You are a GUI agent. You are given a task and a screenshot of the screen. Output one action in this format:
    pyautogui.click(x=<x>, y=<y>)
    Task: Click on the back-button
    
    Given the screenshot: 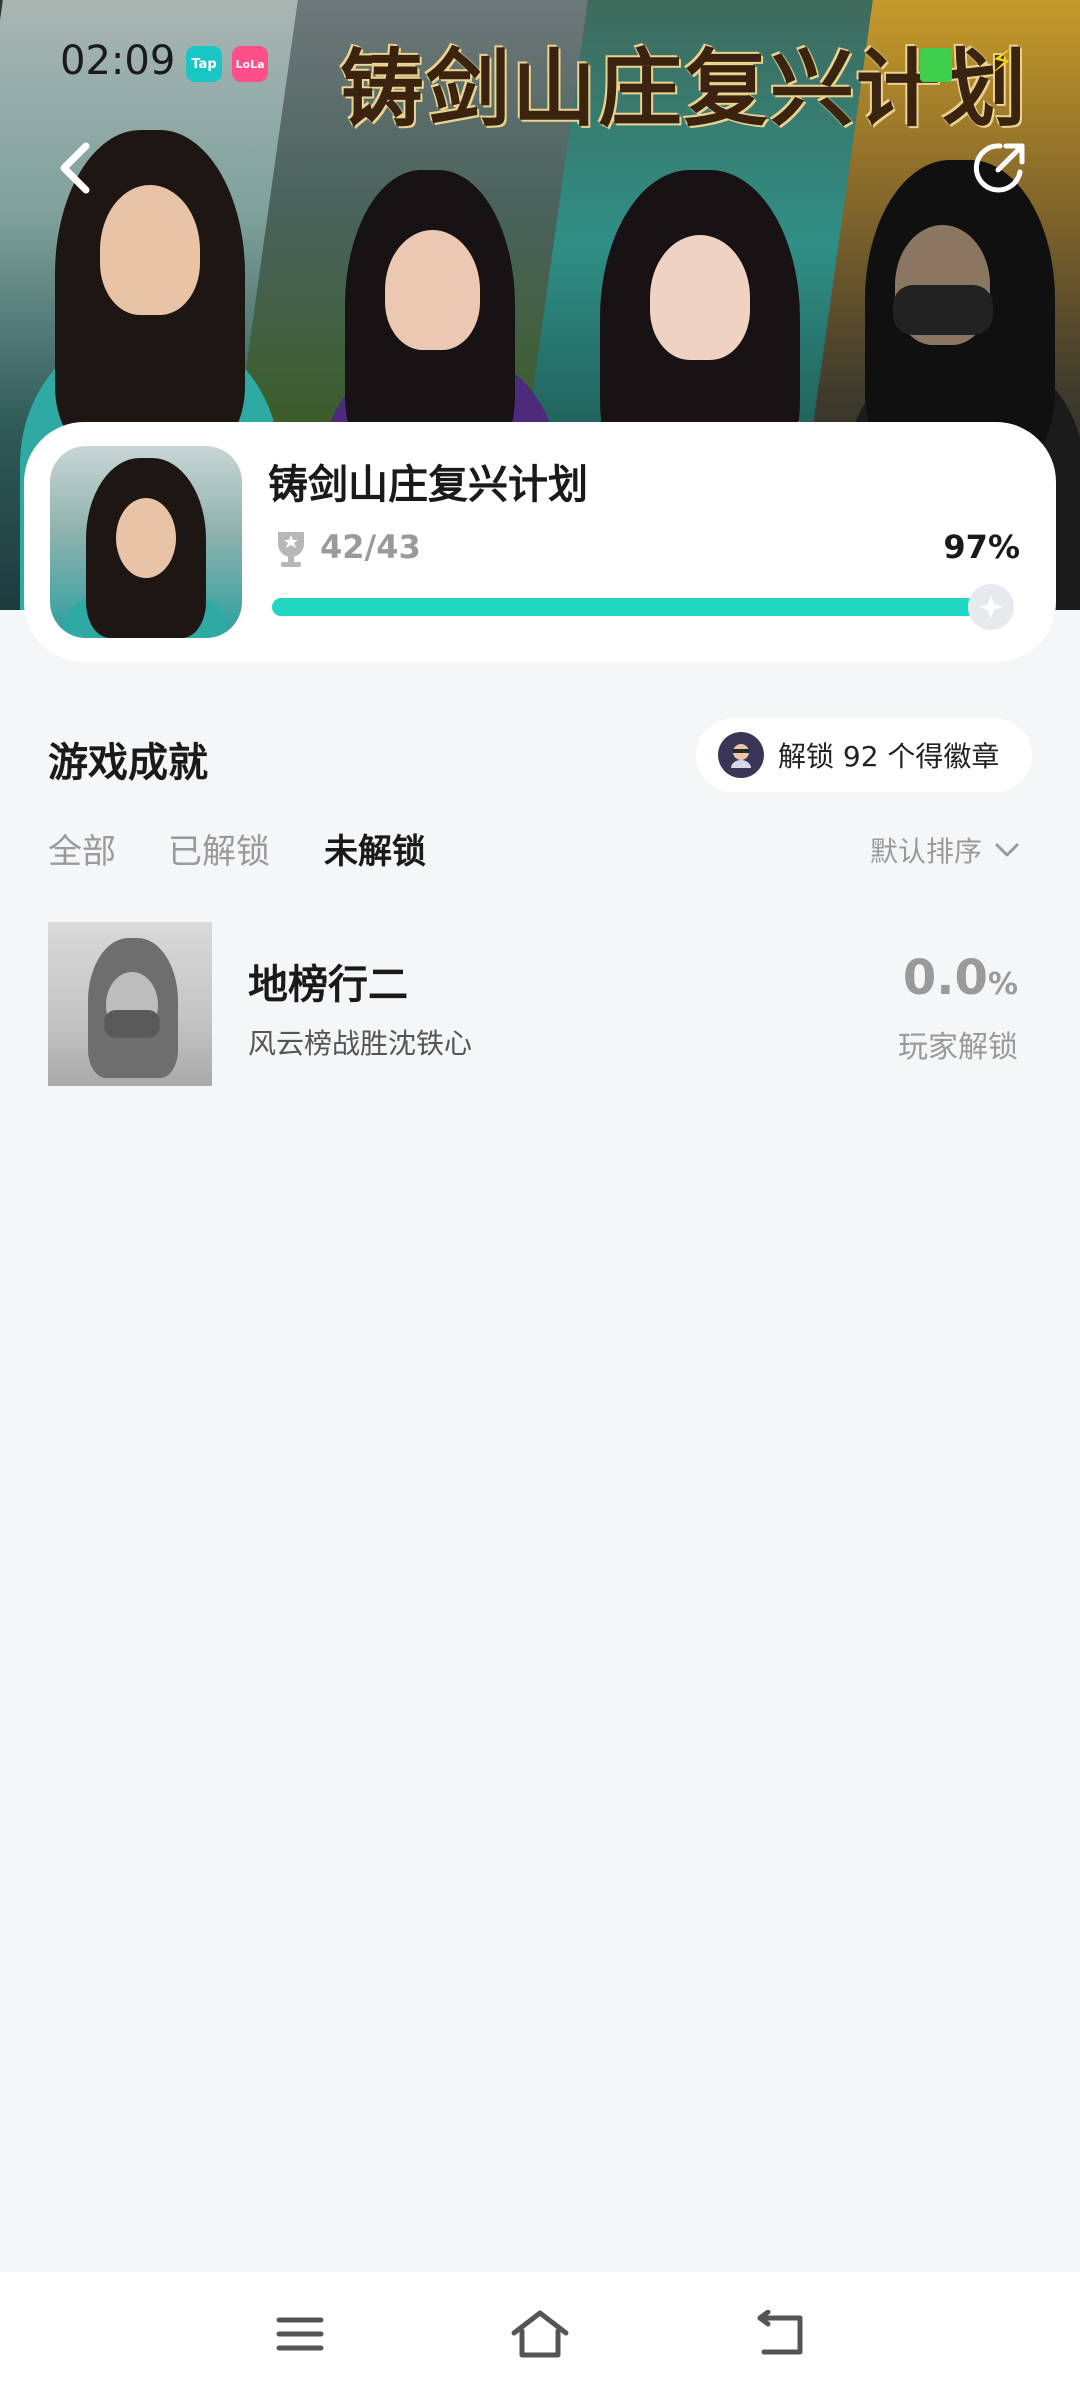 What is the action you would take?
    pyautogui.click(x=74, y=168)
    